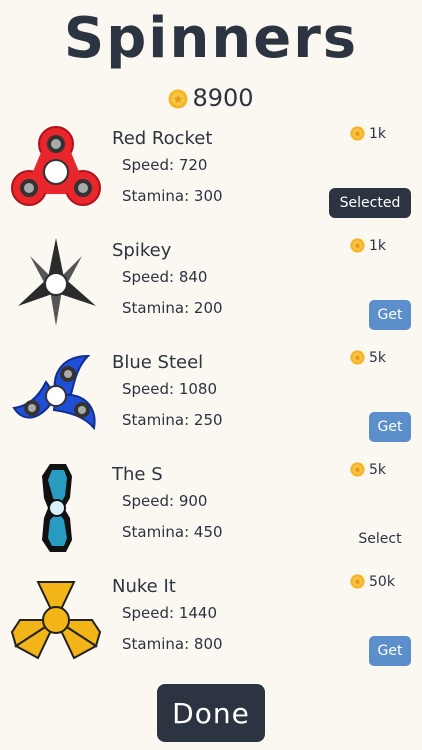  I want to click on spinner-stamina: Stamina: 200, so click(172, 308).